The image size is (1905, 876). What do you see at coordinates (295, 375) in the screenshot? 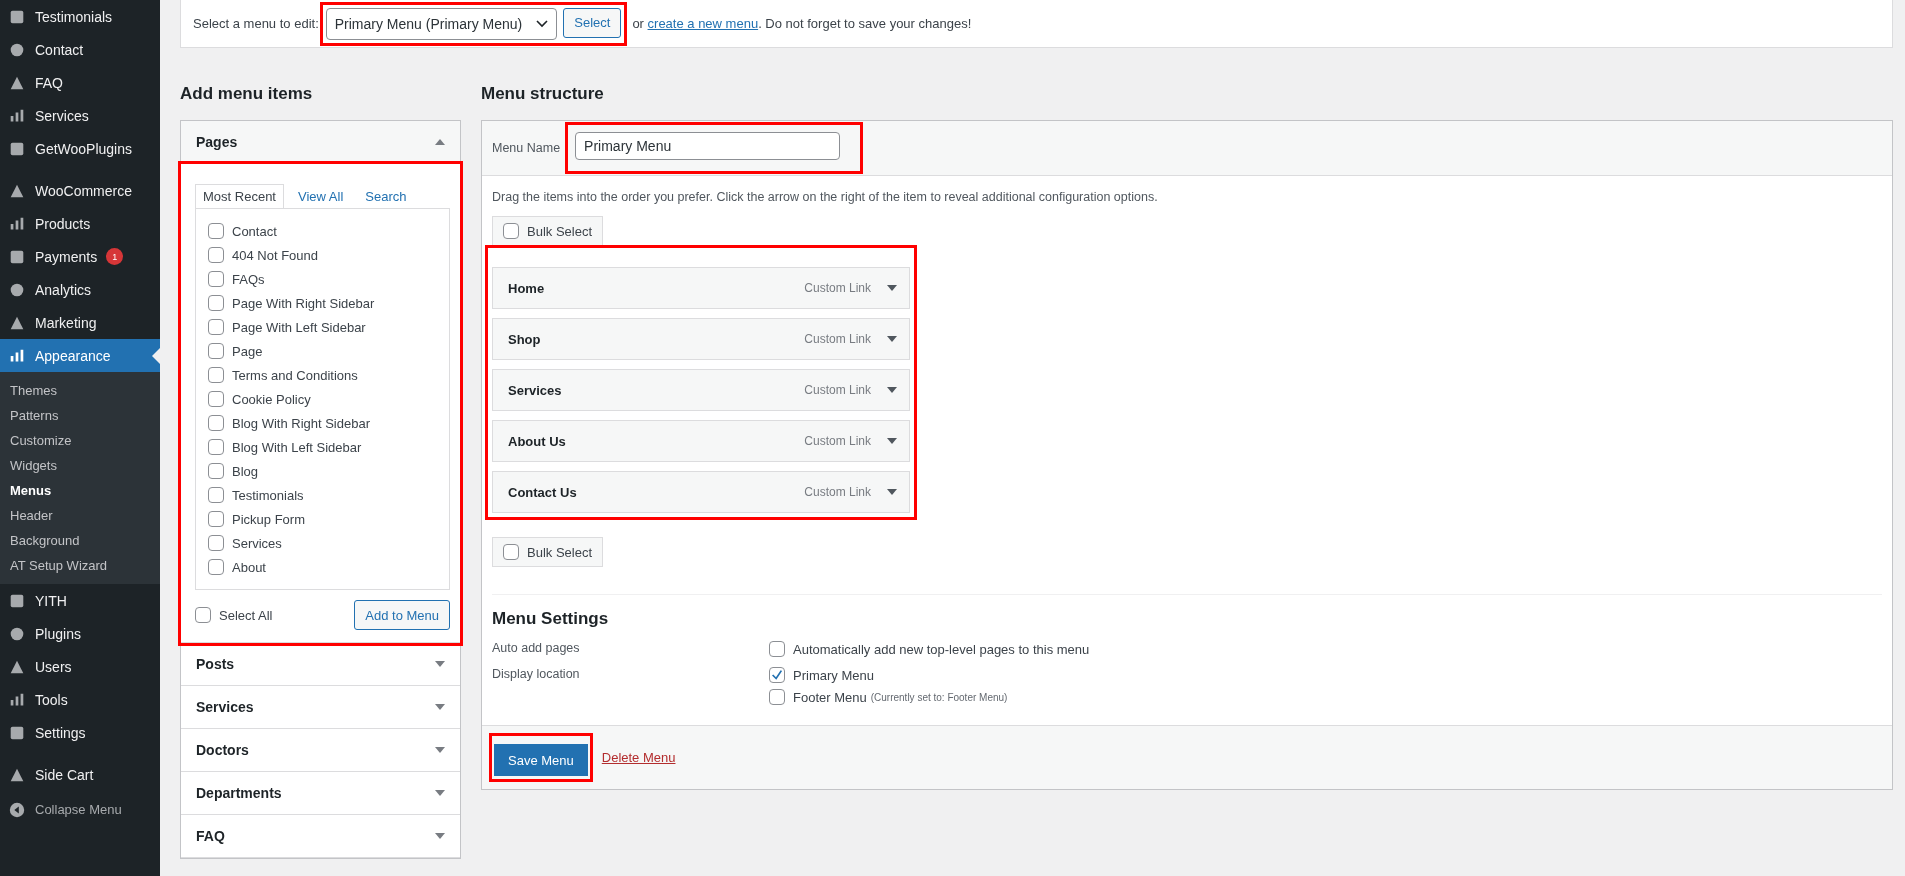
I see `checkbox-label: Terms and Conditions` at bounding box center [295, 375].